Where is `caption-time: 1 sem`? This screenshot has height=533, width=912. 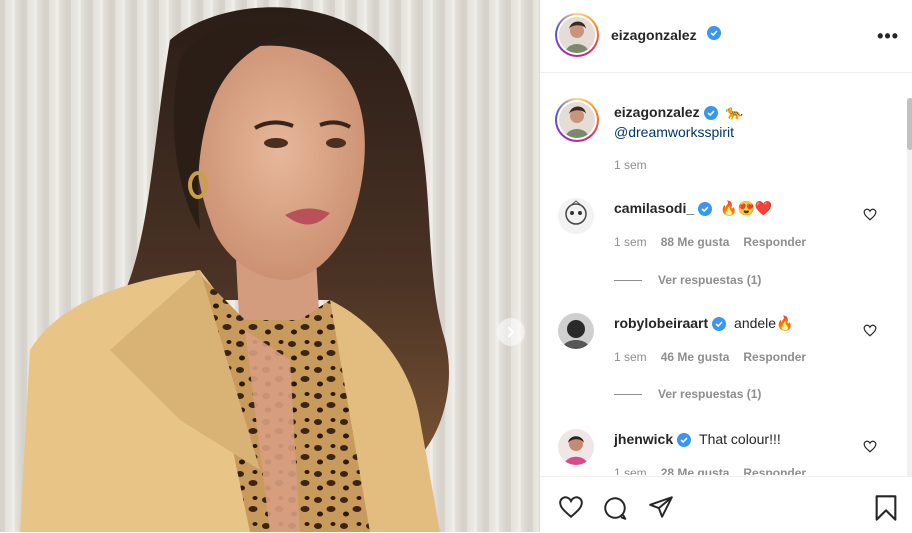
caption-time: 1 sem is located at coordinates (630, 165).